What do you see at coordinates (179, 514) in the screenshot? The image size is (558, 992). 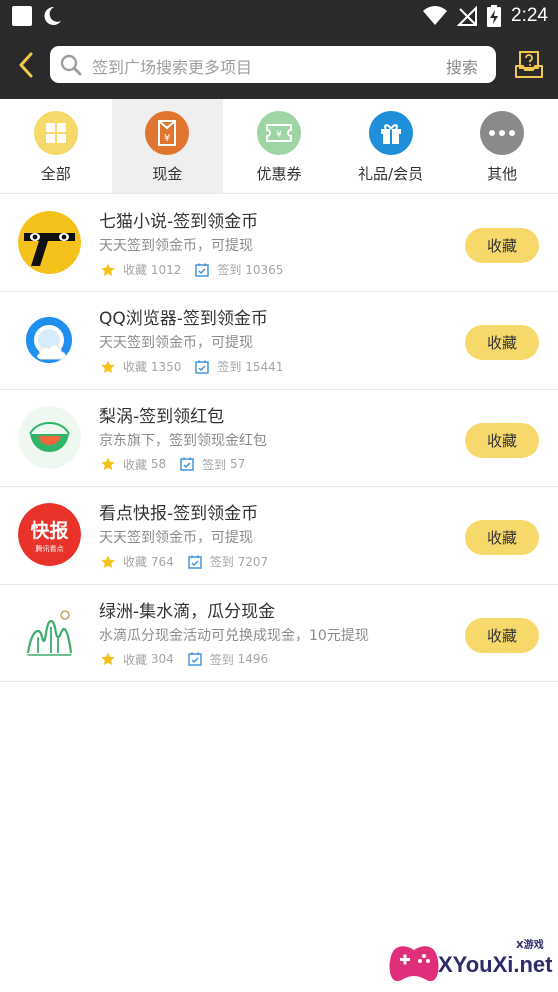 I see `item-title: 看点快报-签到领金币` at bounding box center [179, 514].